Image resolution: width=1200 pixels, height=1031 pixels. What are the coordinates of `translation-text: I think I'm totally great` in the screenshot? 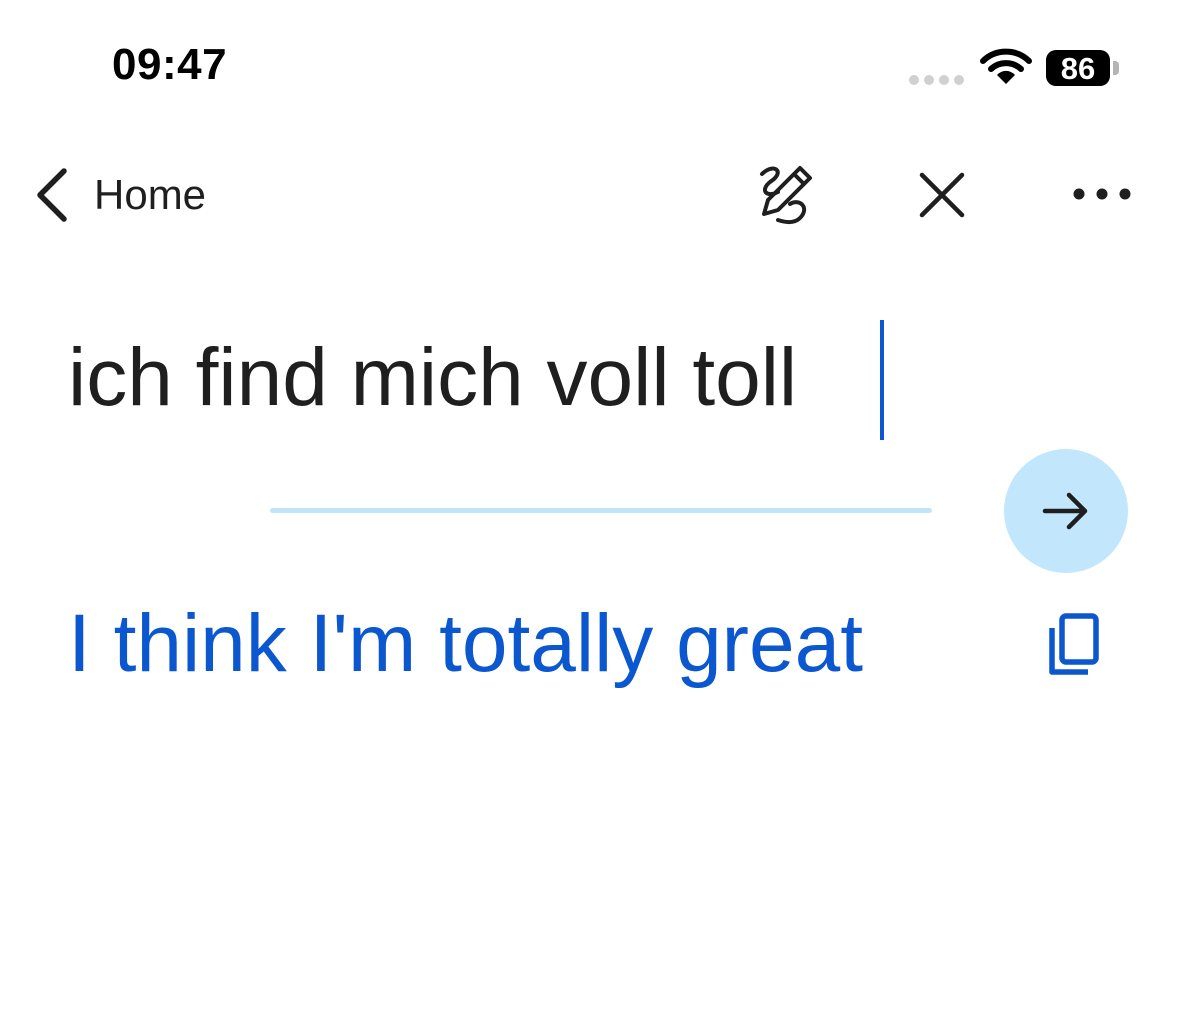 It's located at (465, 643).